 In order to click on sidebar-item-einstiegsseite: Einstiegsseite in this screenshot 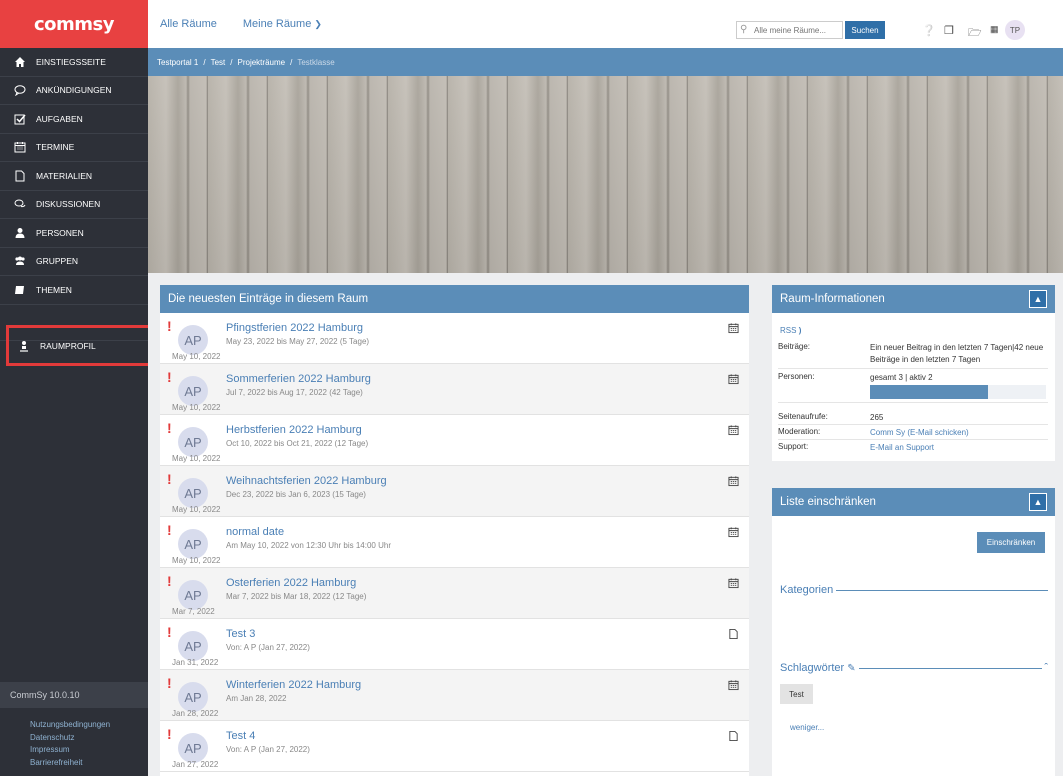, I will do `click(74, 62)`.